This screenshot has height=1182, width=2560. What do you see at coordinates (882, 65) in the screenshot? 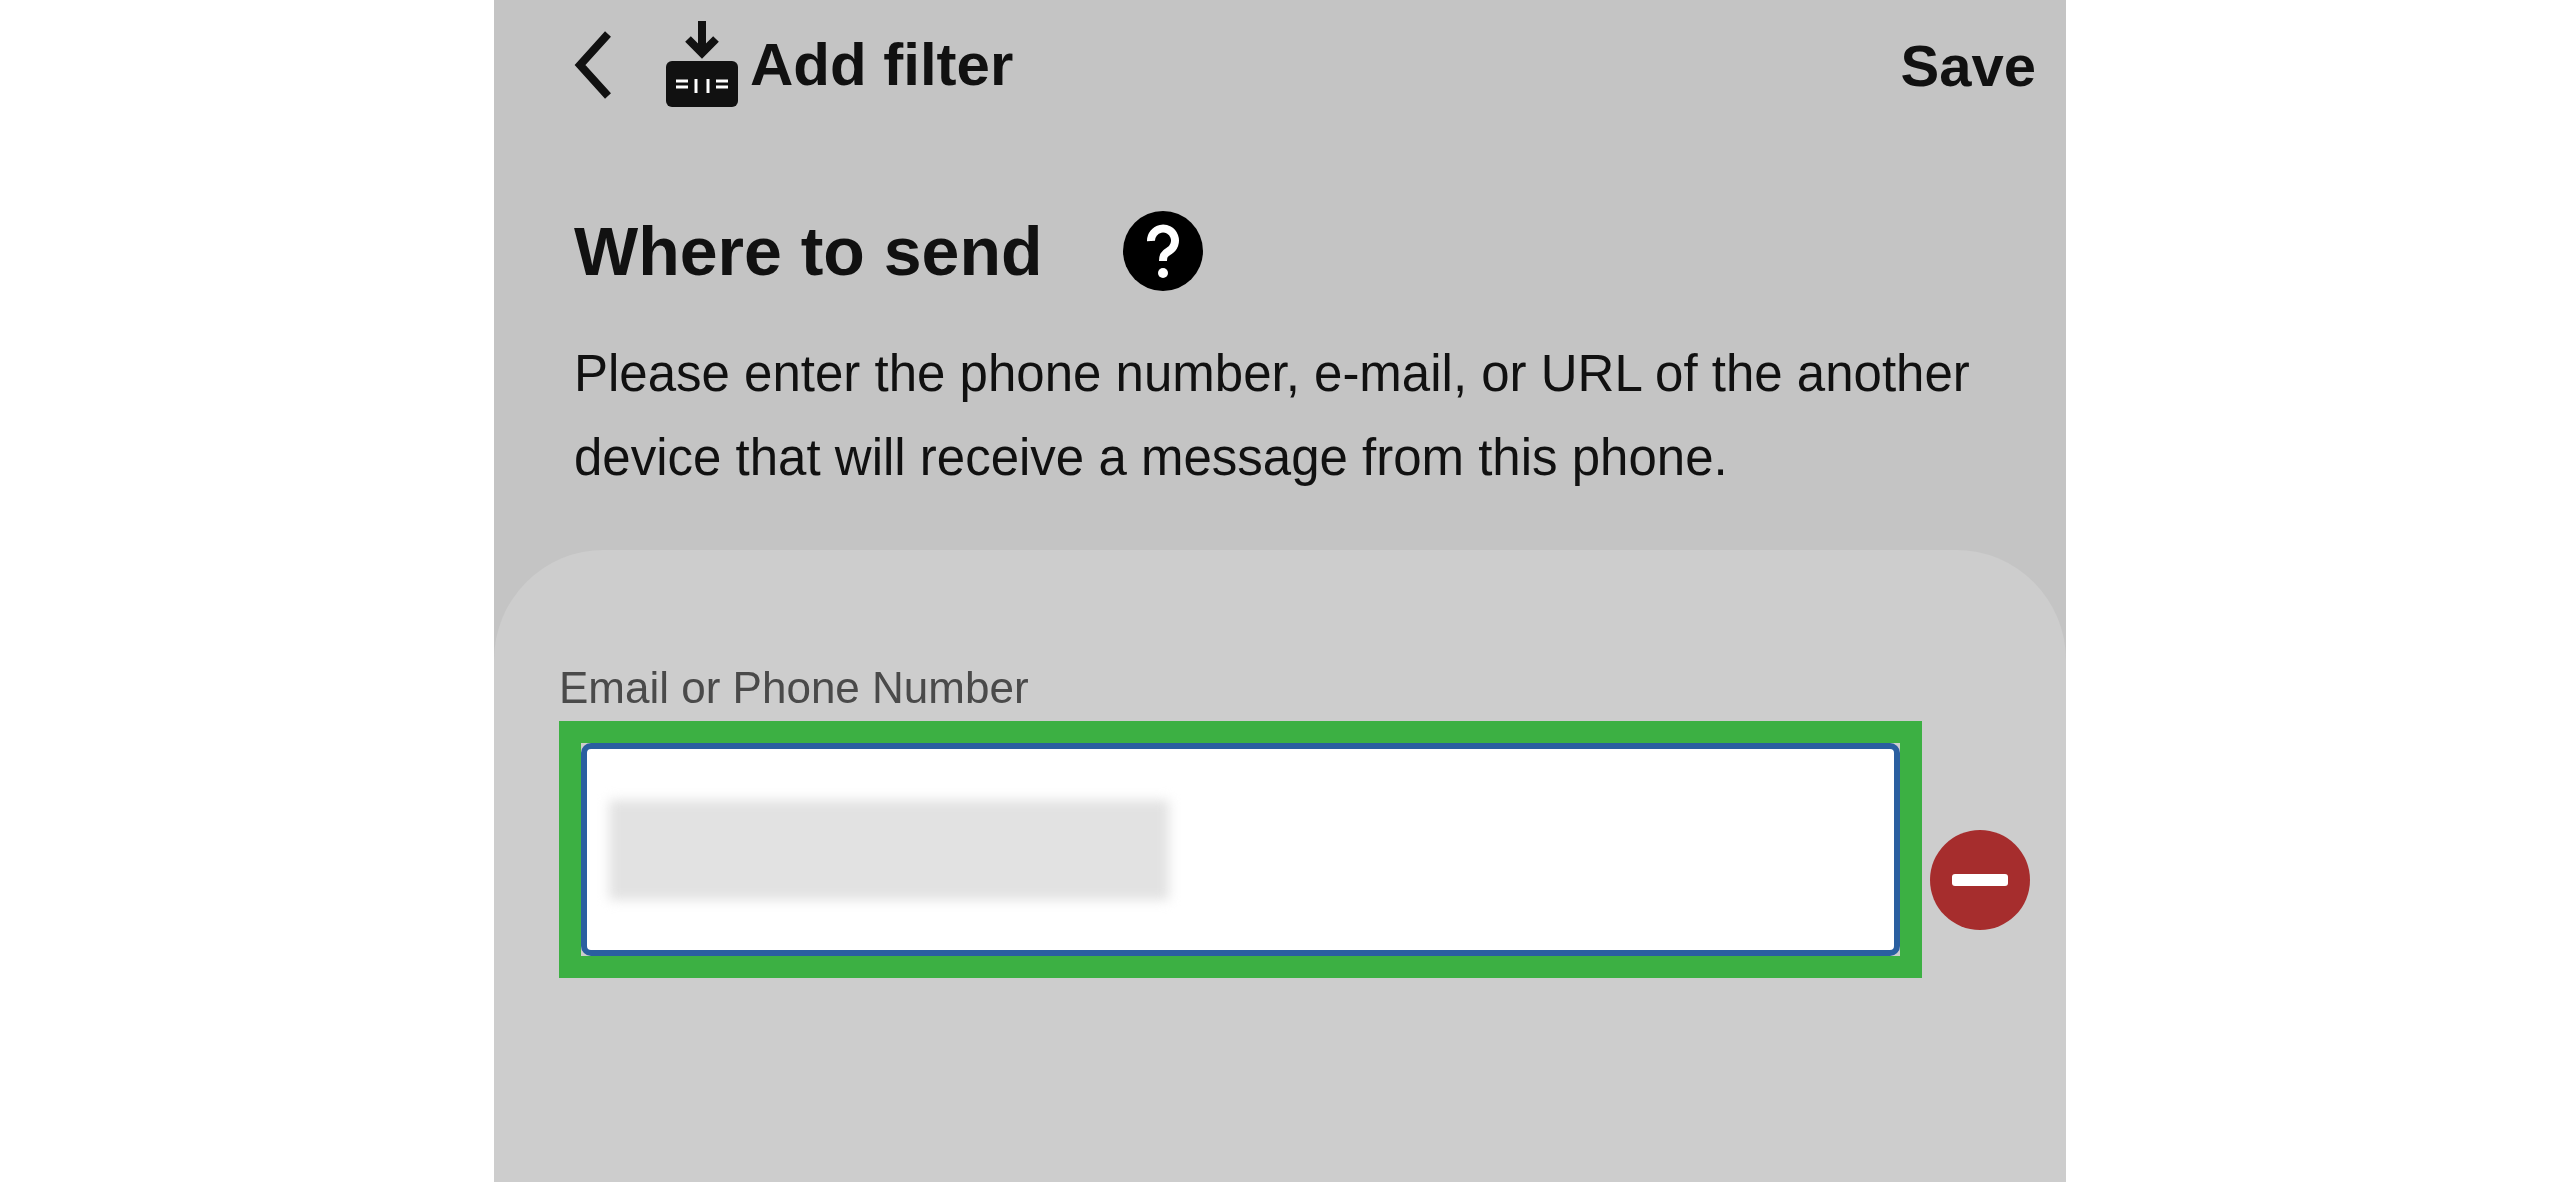
I see `screen-title: Add filter` at bounding box center [882, 65].